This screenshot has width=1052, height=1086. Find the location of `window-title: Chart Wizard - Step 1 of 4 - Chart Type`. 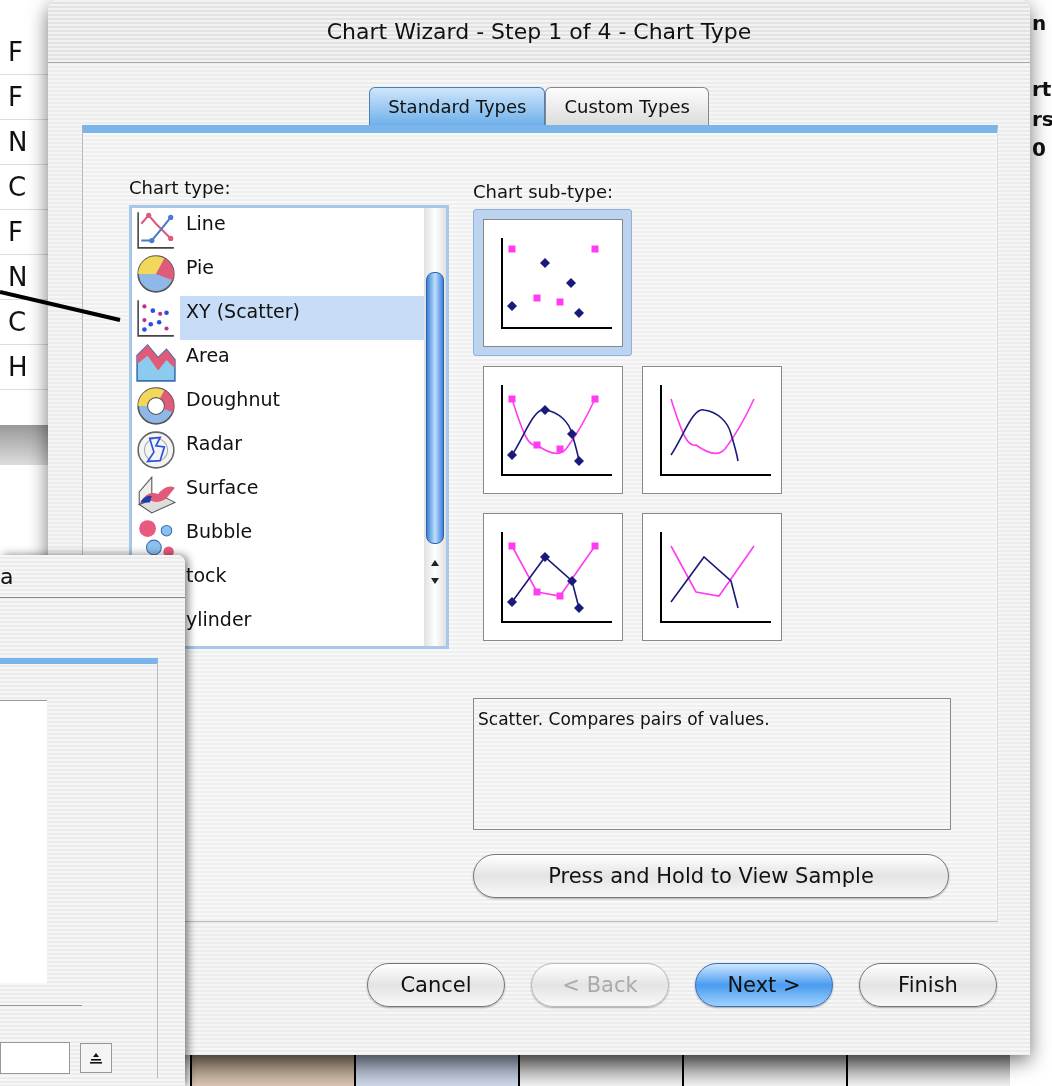

window-title: Chart Wizard - Step 1 of 4 - Chart Type is located at coordinates (539, 31).